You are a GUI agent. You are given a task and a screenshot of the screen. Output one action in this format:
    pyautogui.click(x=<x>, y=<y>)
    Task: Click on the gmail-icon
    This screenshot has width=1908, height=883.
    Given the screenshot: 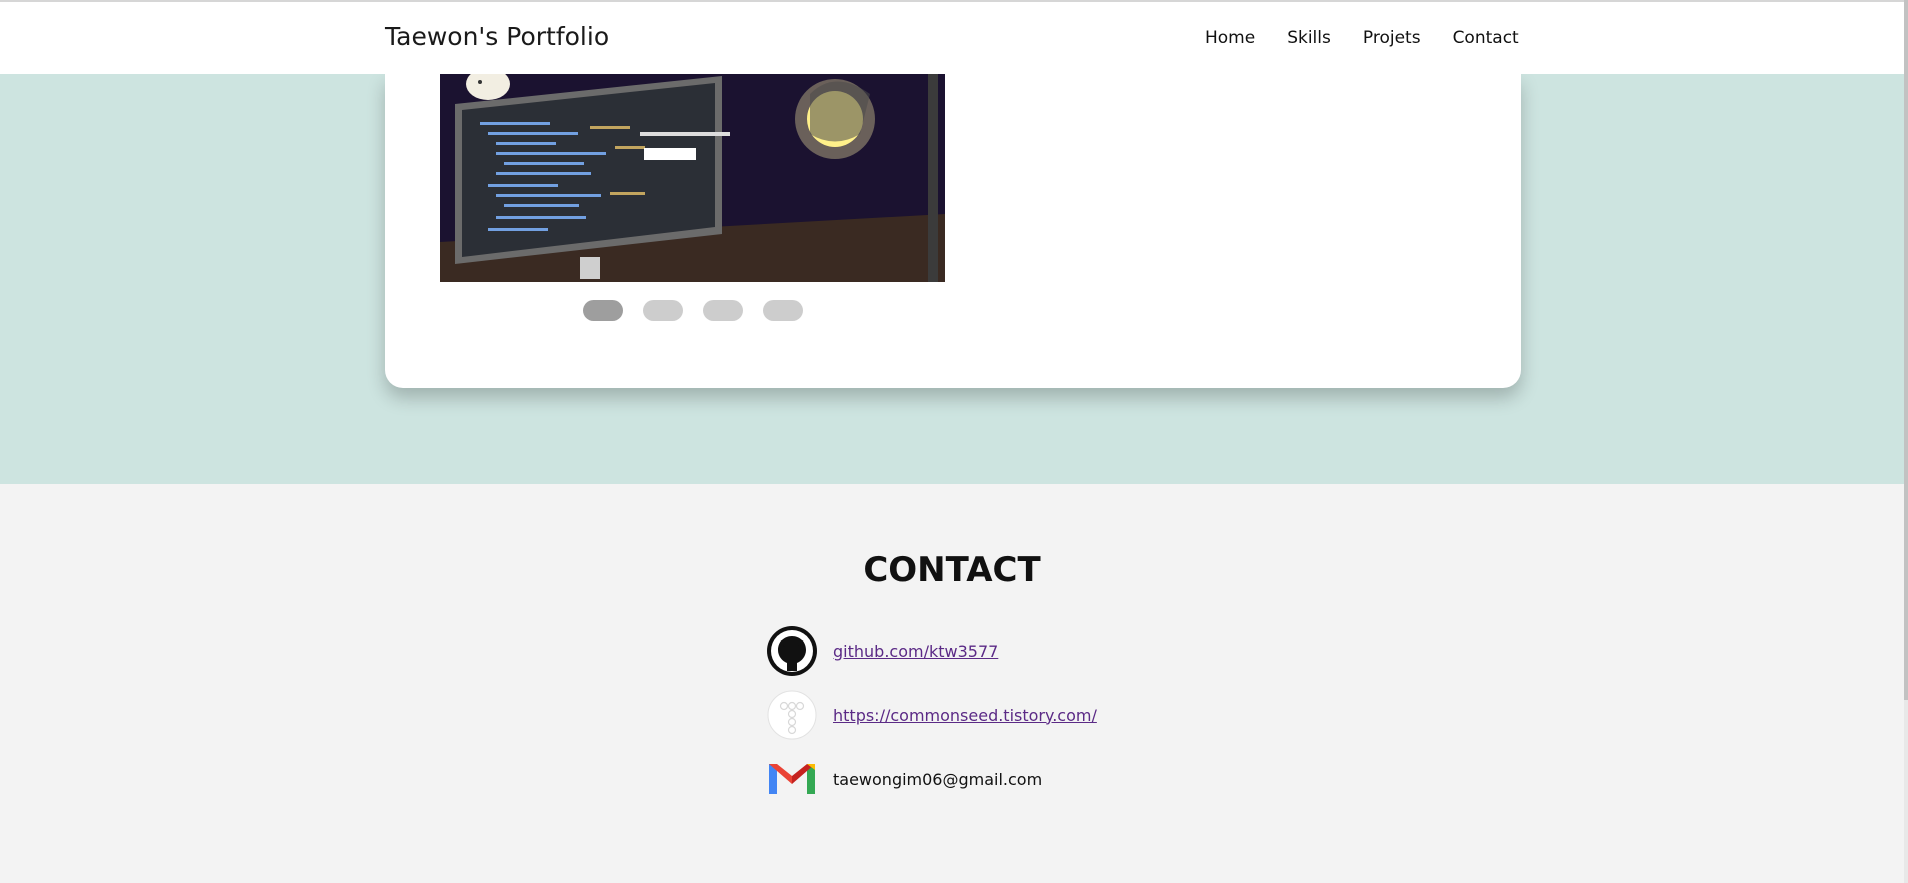 What is the action you would take?
    pyautogui.click(x=792, y=779)
    